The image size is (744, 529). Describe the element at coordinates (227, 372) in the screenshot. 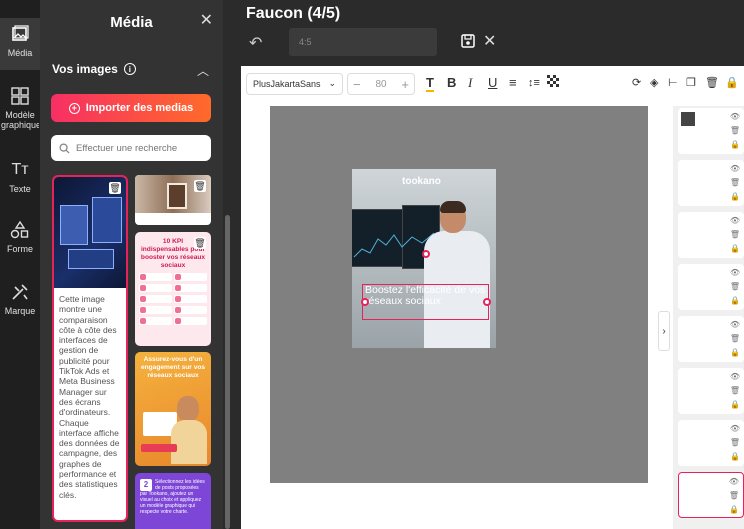

I see `panel-scrollbar-thumb` at that location.